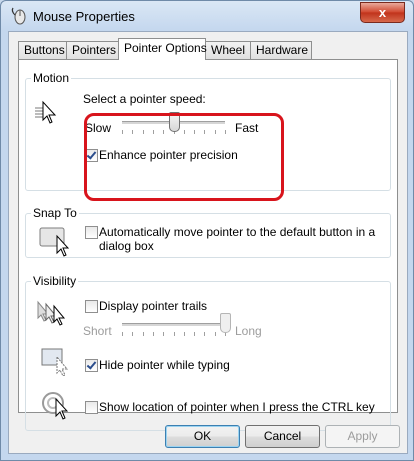 This screenshot has width=414, height=461. Describe the element at coordinates (42, 50) in the screenshot. I see `tab-buttons: Buttons` at that location.